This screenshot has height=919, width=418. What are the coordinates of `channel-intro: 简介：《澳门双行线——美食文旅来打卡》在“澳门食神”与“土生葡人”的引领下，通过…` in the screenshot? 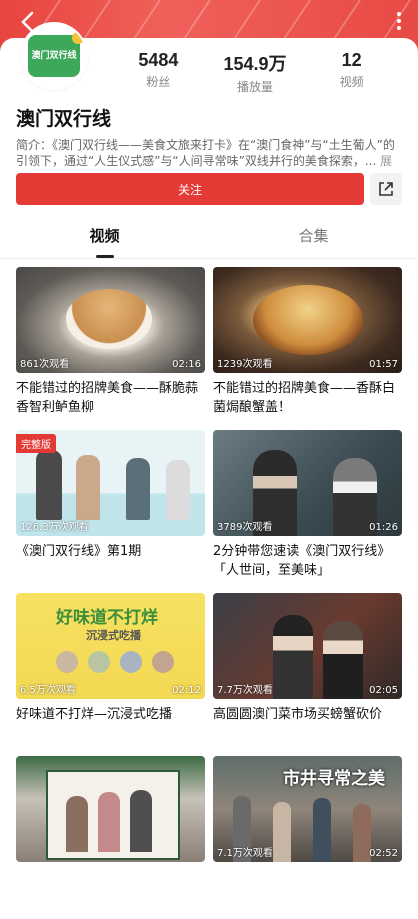 It's located at (209, 153).